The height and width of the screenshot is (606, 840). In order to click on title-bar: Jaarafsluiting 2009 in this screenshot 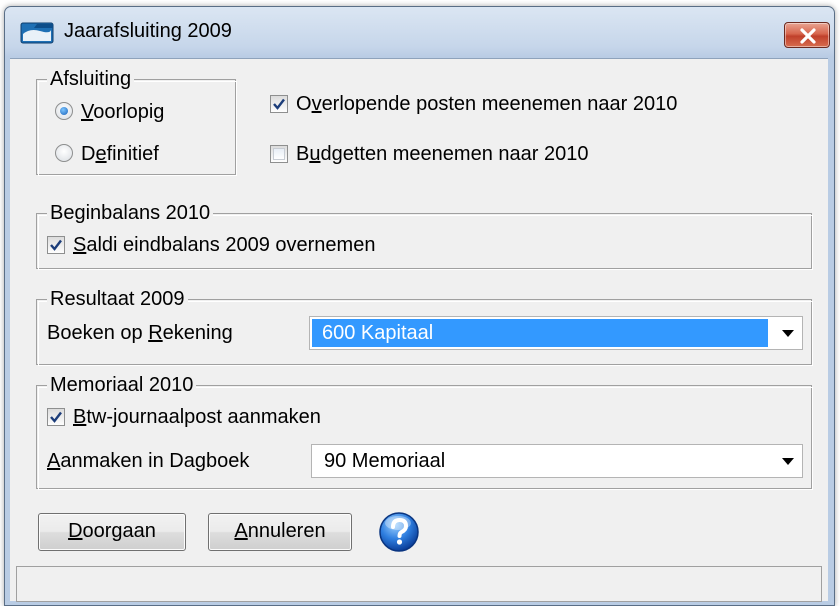, I will do `click(419, 31)`.